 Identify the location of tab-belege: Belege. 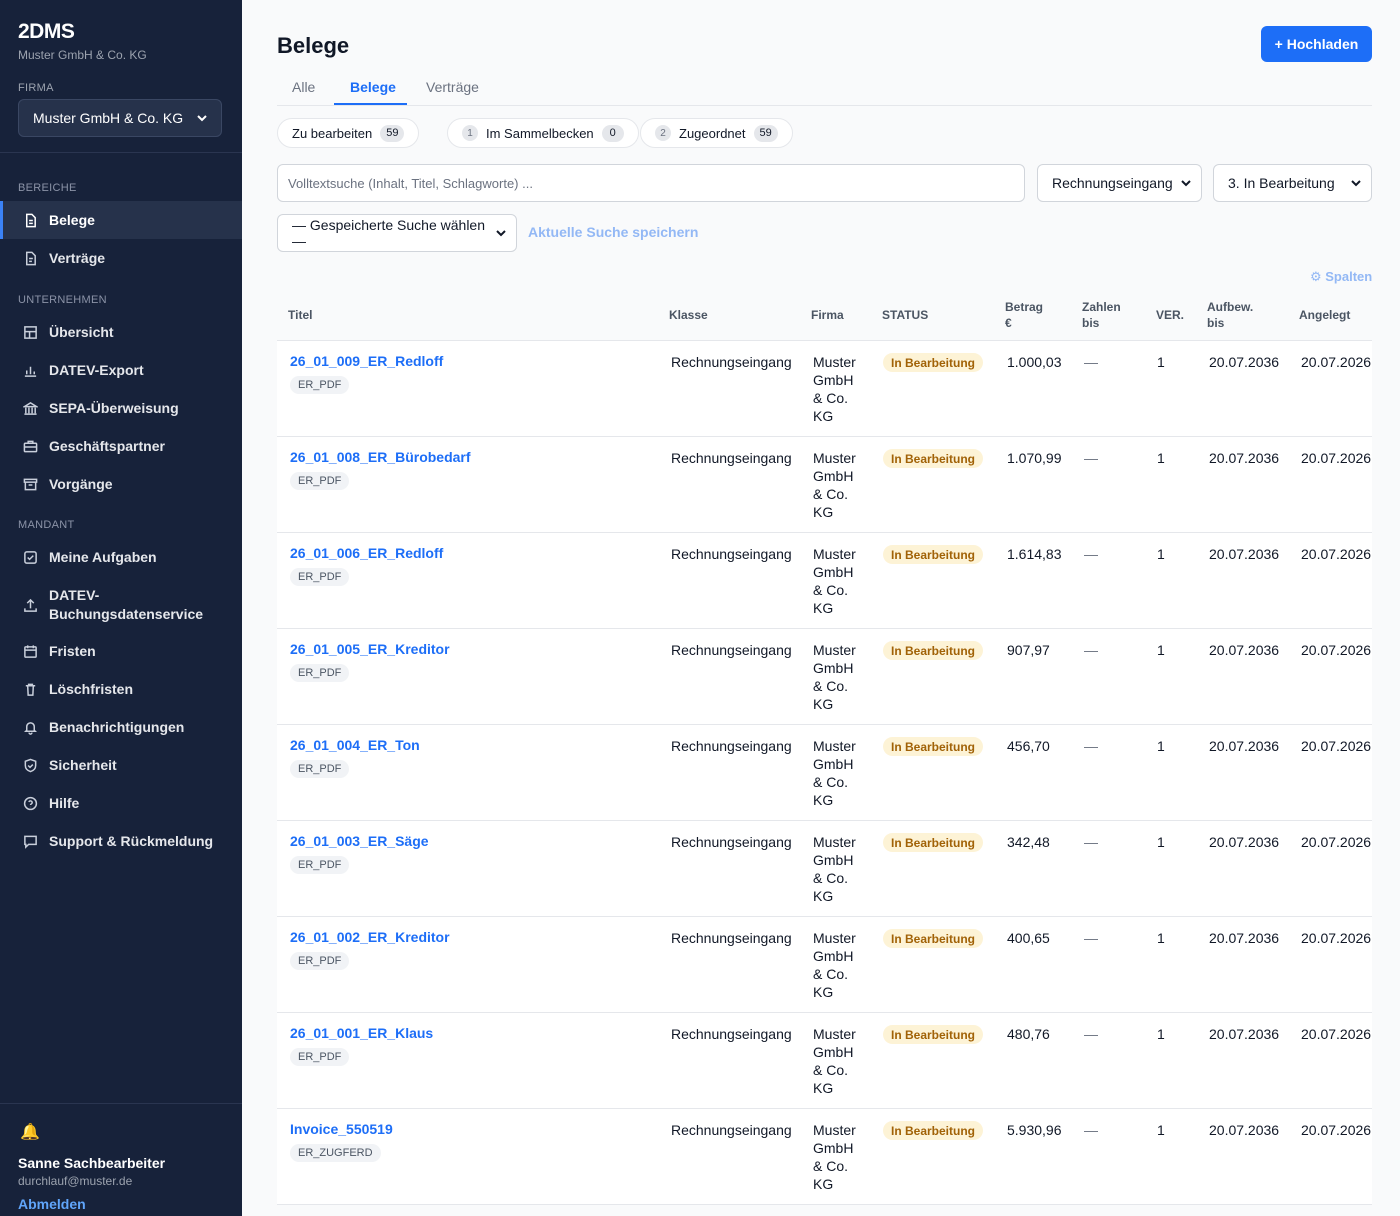
(373, 87).